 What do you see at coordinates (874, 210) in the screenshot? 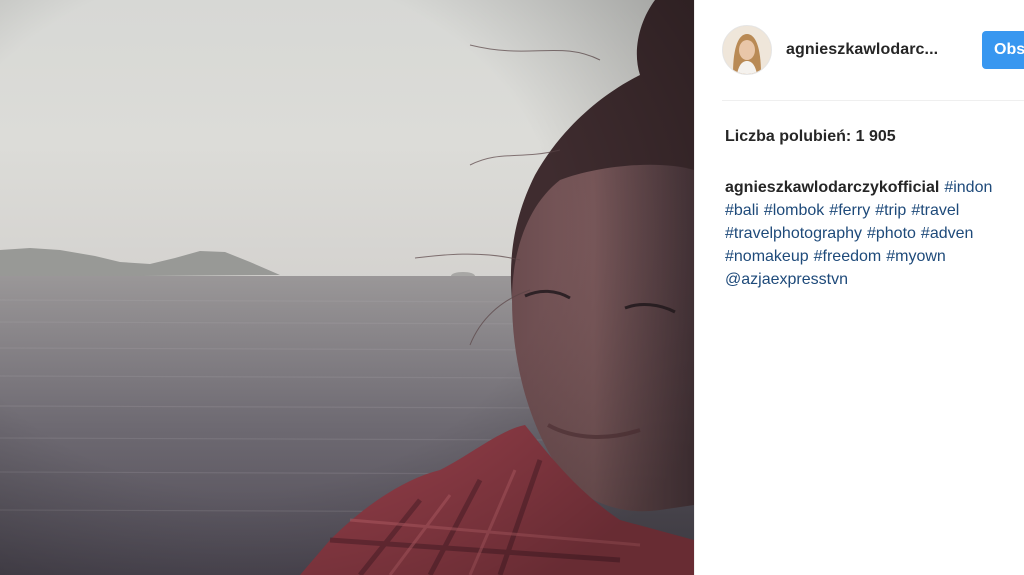
I see `caption-line-2: #bali #lombok #ferry #trip #travel` at bounding box center [874, 210].